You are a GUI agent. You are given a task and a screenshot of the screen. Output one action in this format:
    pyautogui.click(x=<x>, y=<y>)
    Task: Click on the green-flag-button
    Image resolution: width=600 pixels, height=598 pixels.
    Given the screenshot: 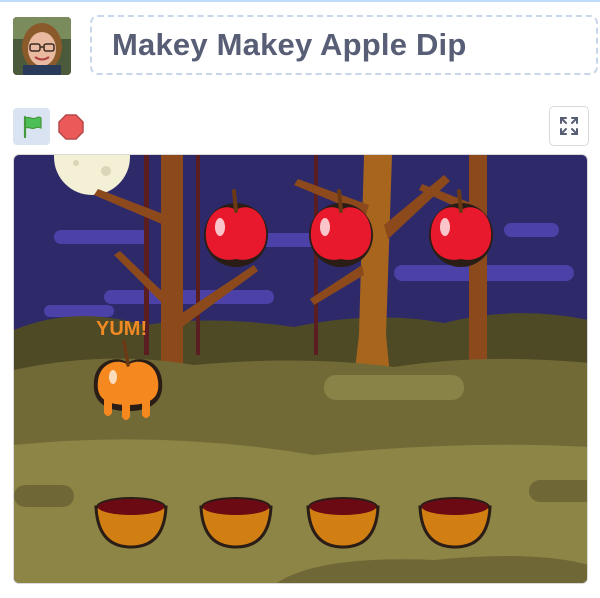 What is the action you would take?
    pyautogui.click(x=31, y=126)
    